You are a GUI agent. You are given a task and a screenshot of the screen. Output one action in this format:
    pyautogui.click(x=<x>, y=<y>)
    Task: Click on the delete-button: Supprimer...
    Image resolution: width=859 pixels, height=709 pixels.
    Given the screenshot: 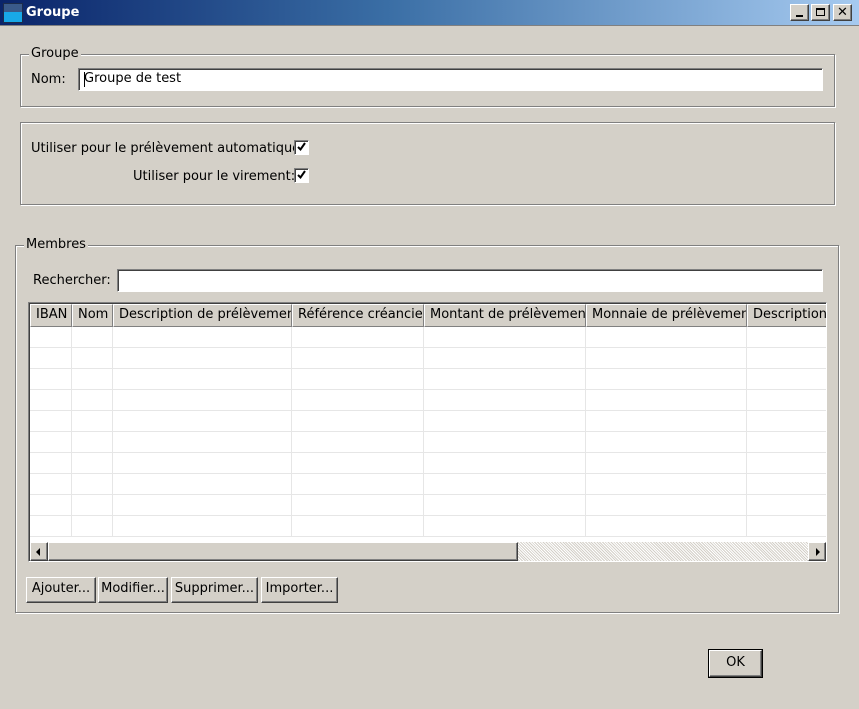 What is the action you would take?
    pyautogui.click(x=214, y=590)
    